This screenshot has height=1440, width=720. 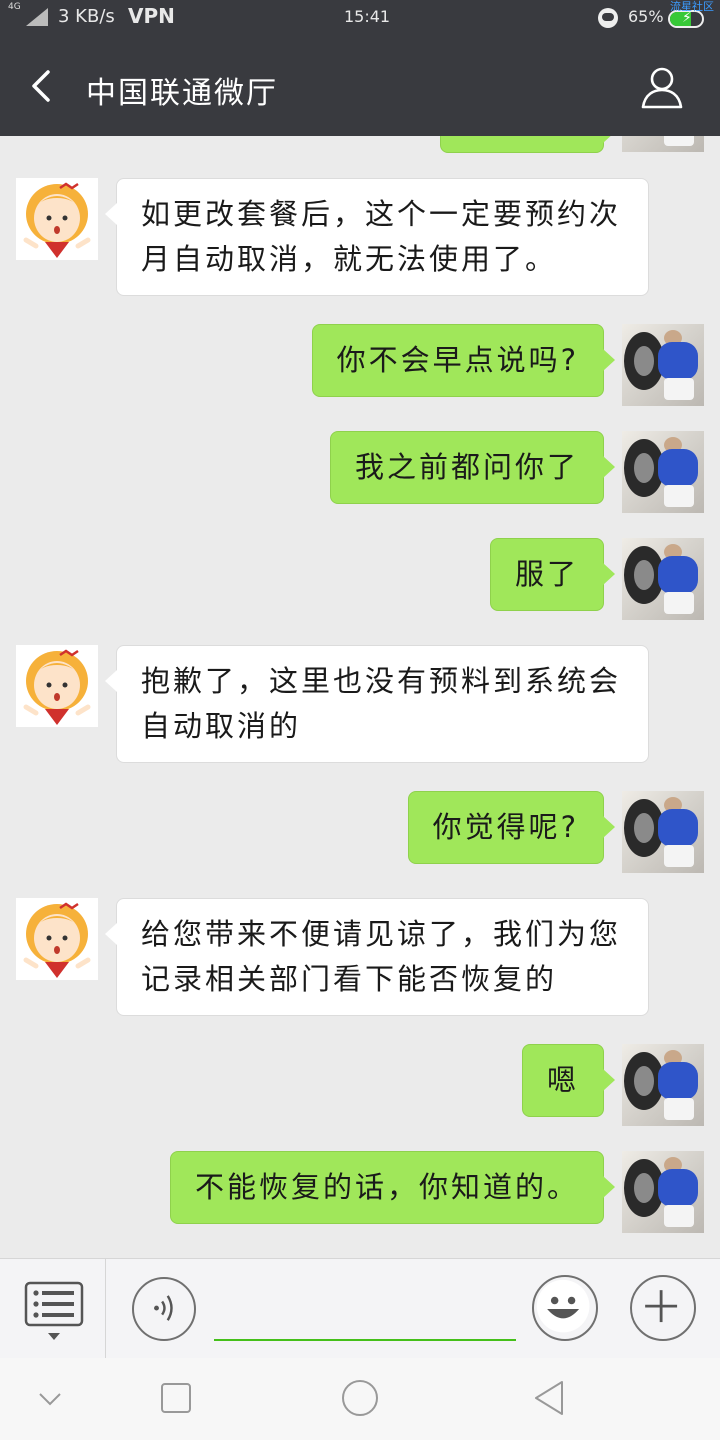 I want to click on message-bubble: 不能恢复的话，你知道的。, so click(x=392, y=1187).